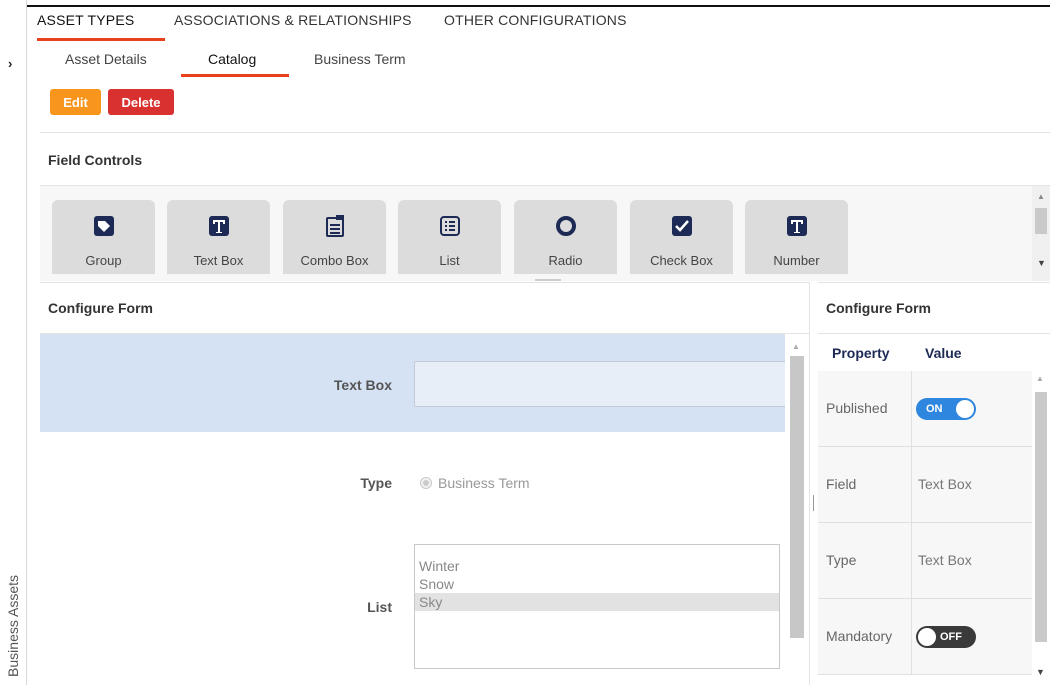 Image resolution: width=1050 pixels, height=685 pixels. I want to click on table-row: Type Text Box, so click(925, 561).